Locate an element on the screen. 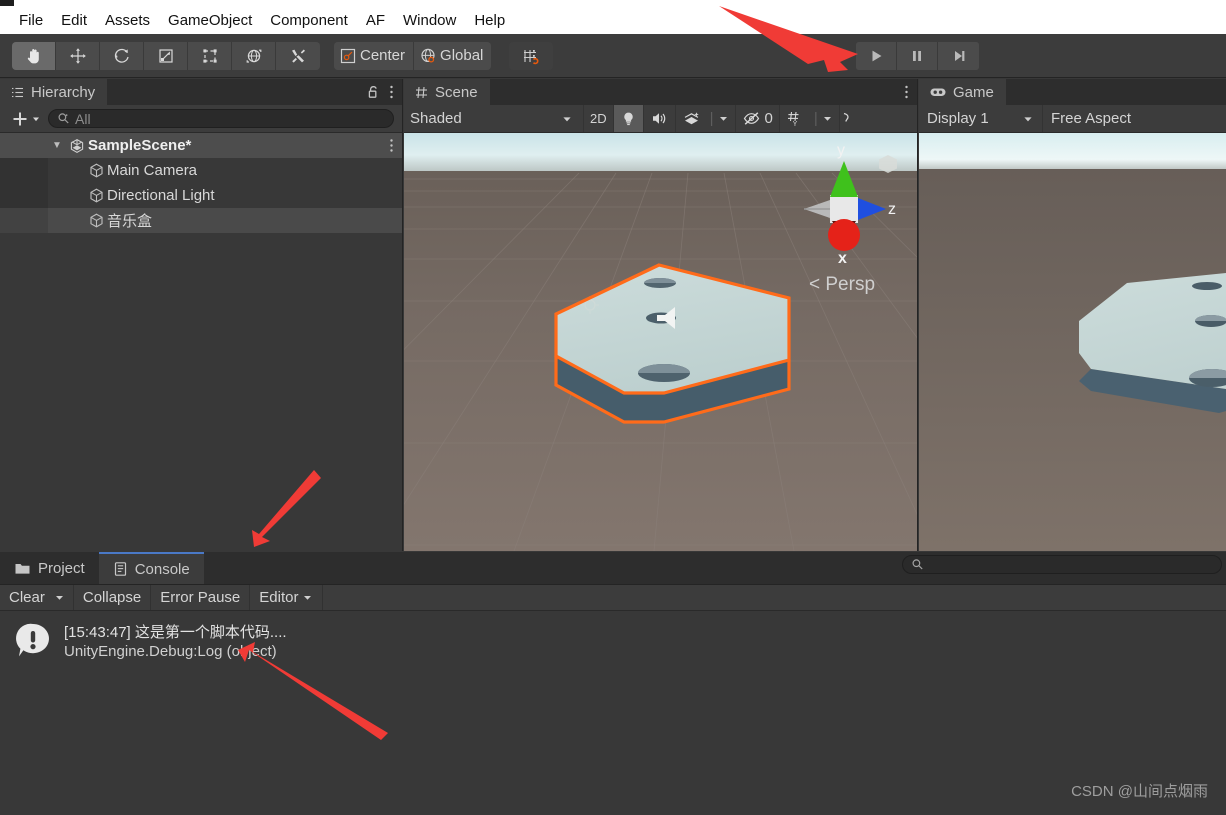 The height and width of the screenshot is (815, 1226). menu-file: File is located at coordinates (31, 21).